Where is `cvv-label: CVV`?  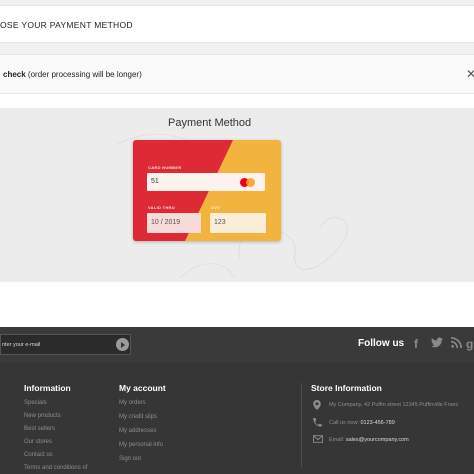
cvv-label: CVV is located at coordinates (216, 207).